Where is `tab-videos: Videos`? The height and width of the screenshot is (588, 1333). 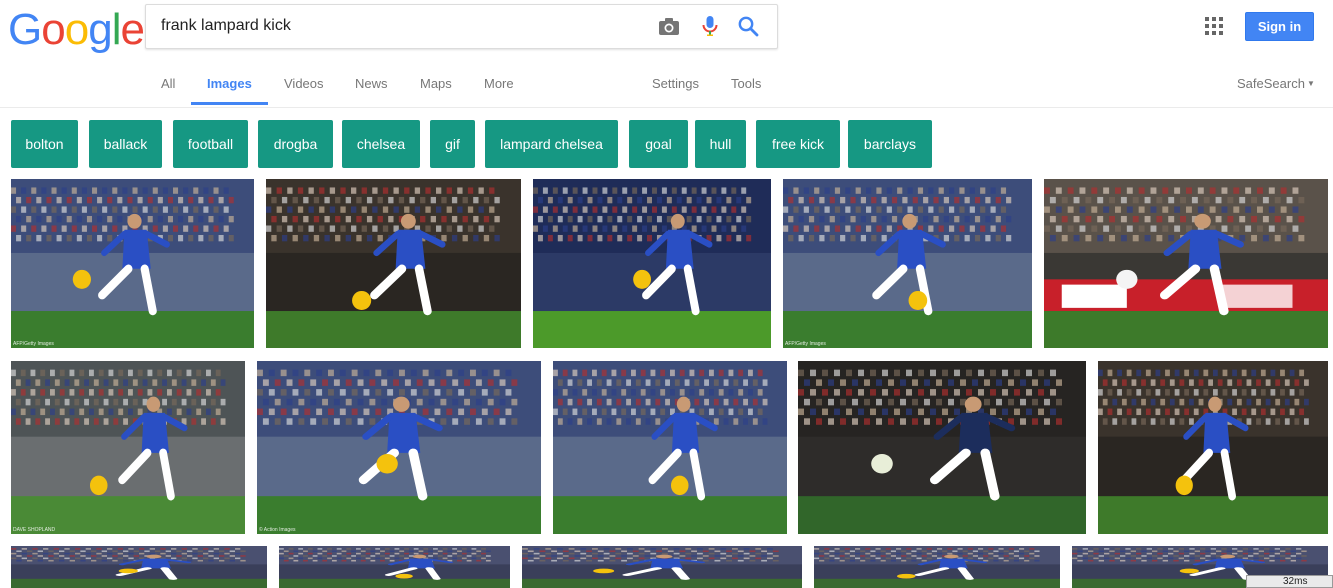
tab-videos: Videos is located at coordinates (304, 83).